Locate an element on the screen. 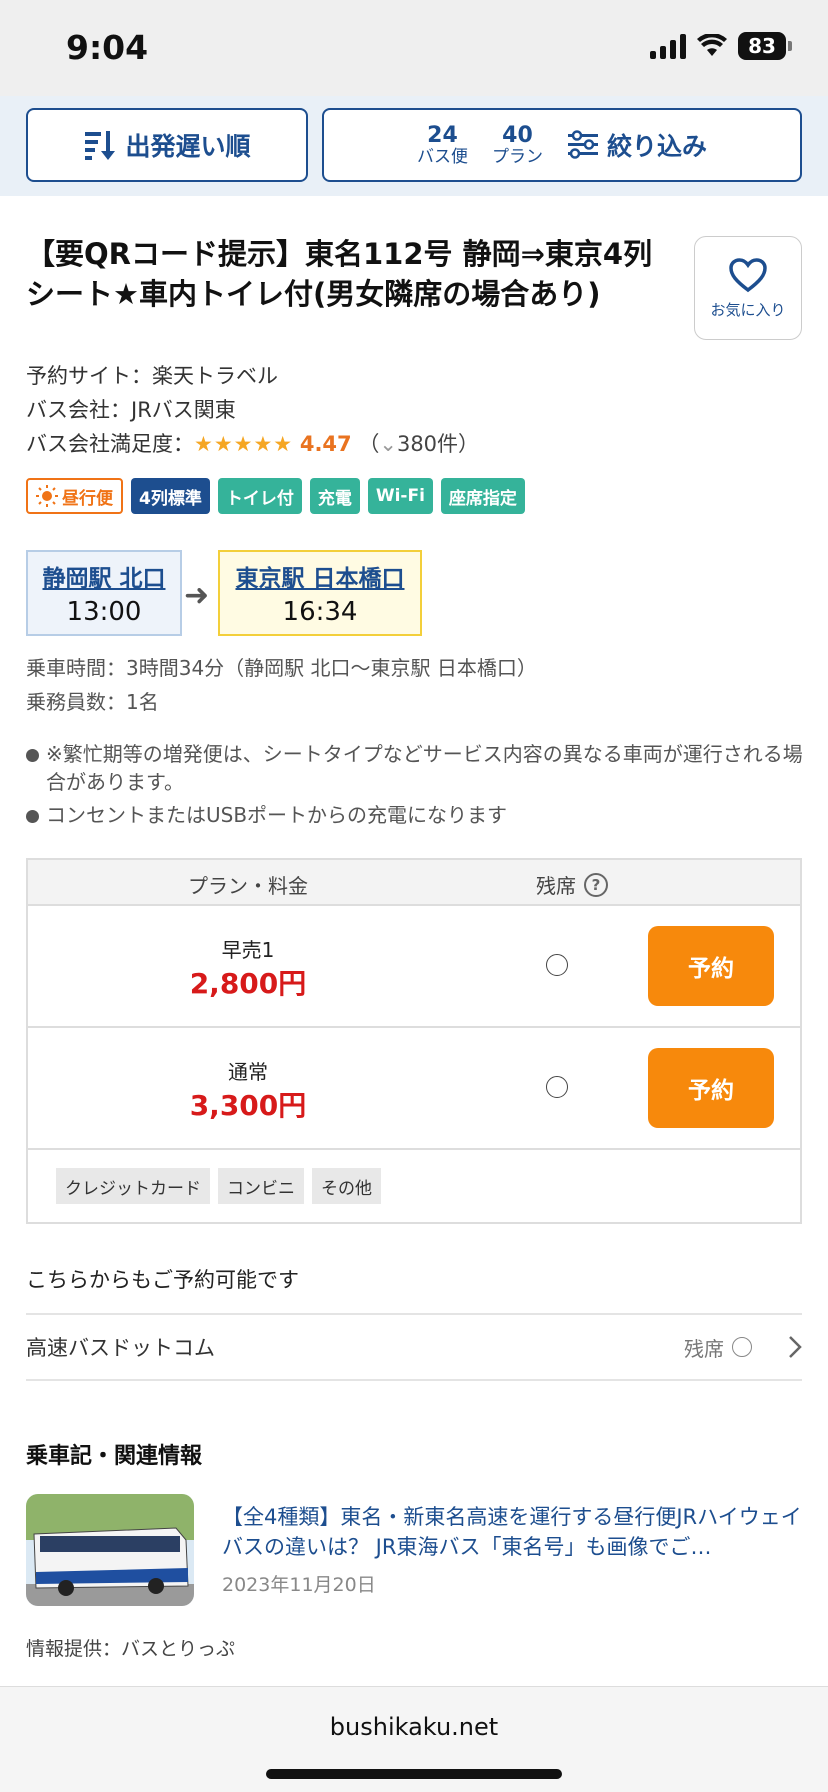 The height and width of the screenshot is (1792, 828). badge-daytime: 昼行便 is located at coordinates (74, 496).